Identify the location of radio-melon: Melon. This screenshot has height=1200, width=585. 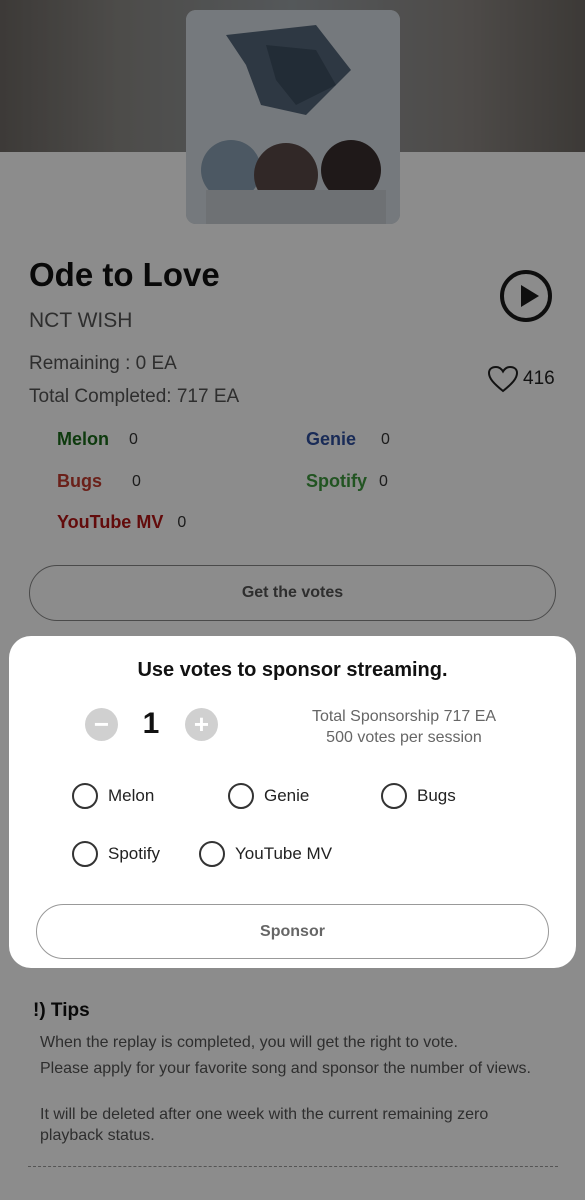
(113, 796).